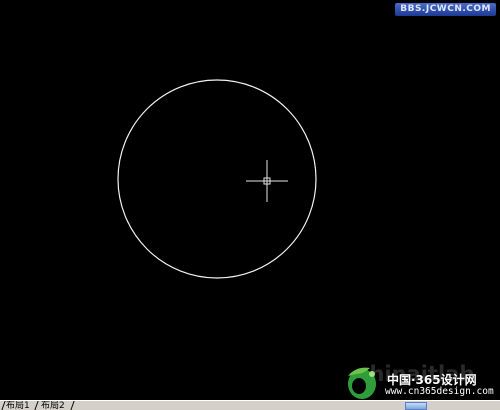 The image size is (500, 410). What do you see at coordinates (445, 9) in the screenshot?
I see `site-watermark: BBS.JCWCN.COM` at bounding box center [445, 9].